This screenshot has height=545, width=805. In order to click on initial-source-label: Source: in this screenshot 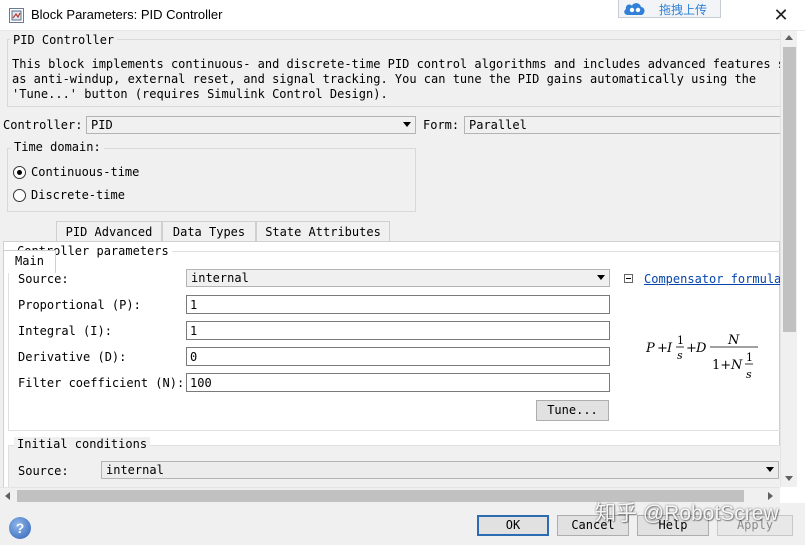, I will do `click(43, 471)`.